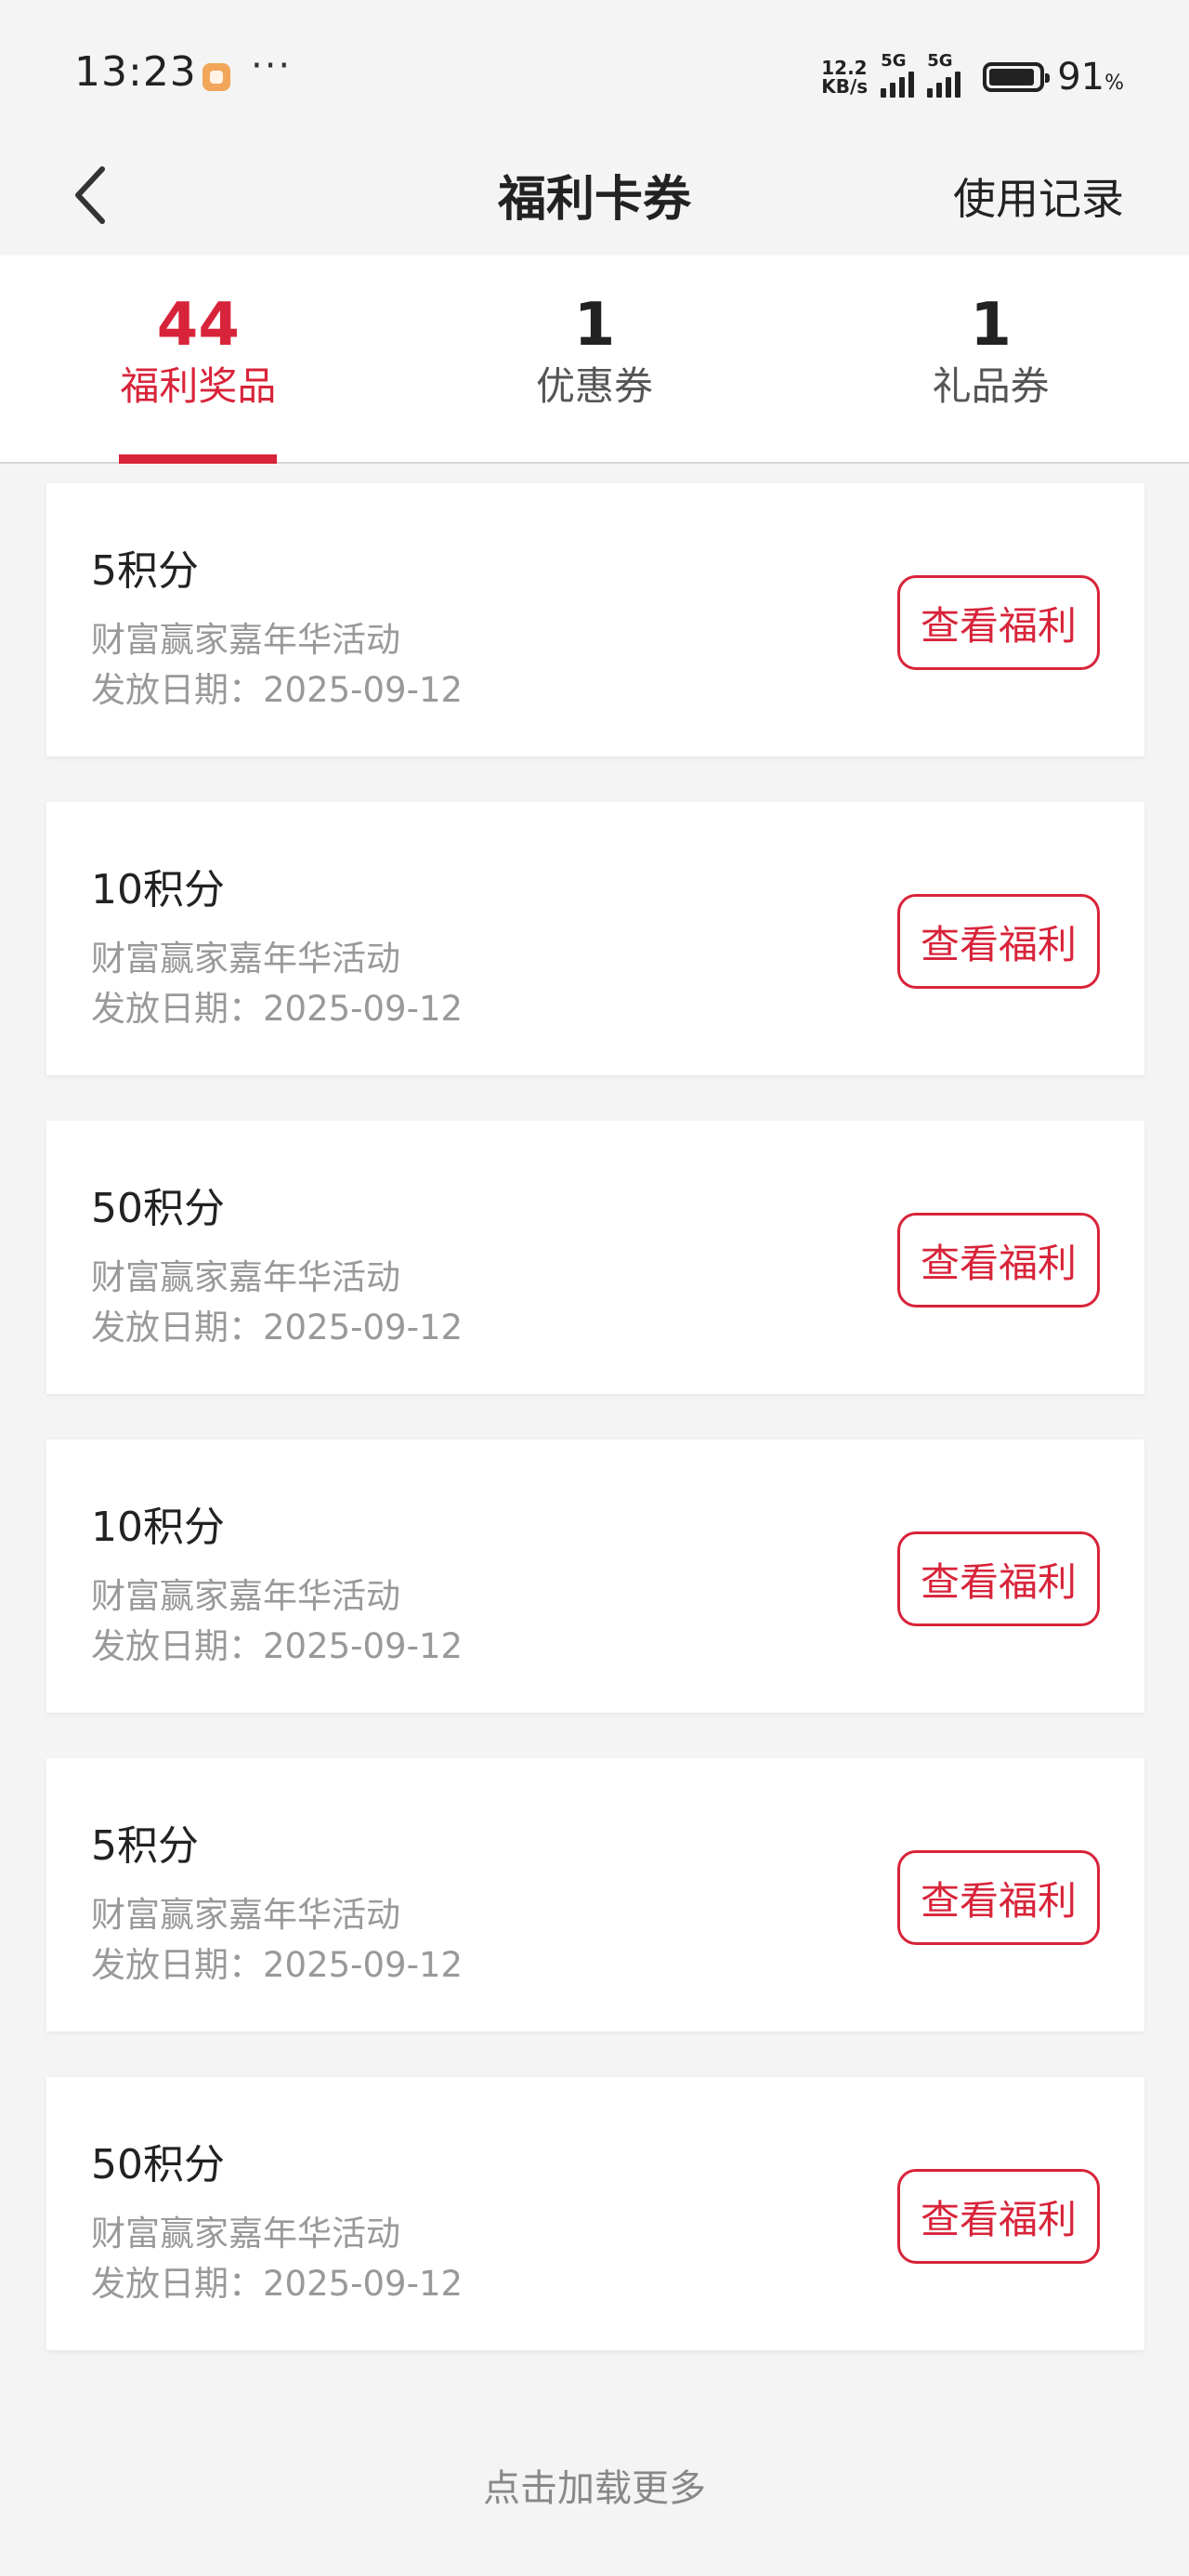 The height and width of the screenshot is (2576, 1189). What do you see at coordinates (894, 61) in the screenshot?
I see `signal-type-label: 5G` at bounding box center [894, 61].